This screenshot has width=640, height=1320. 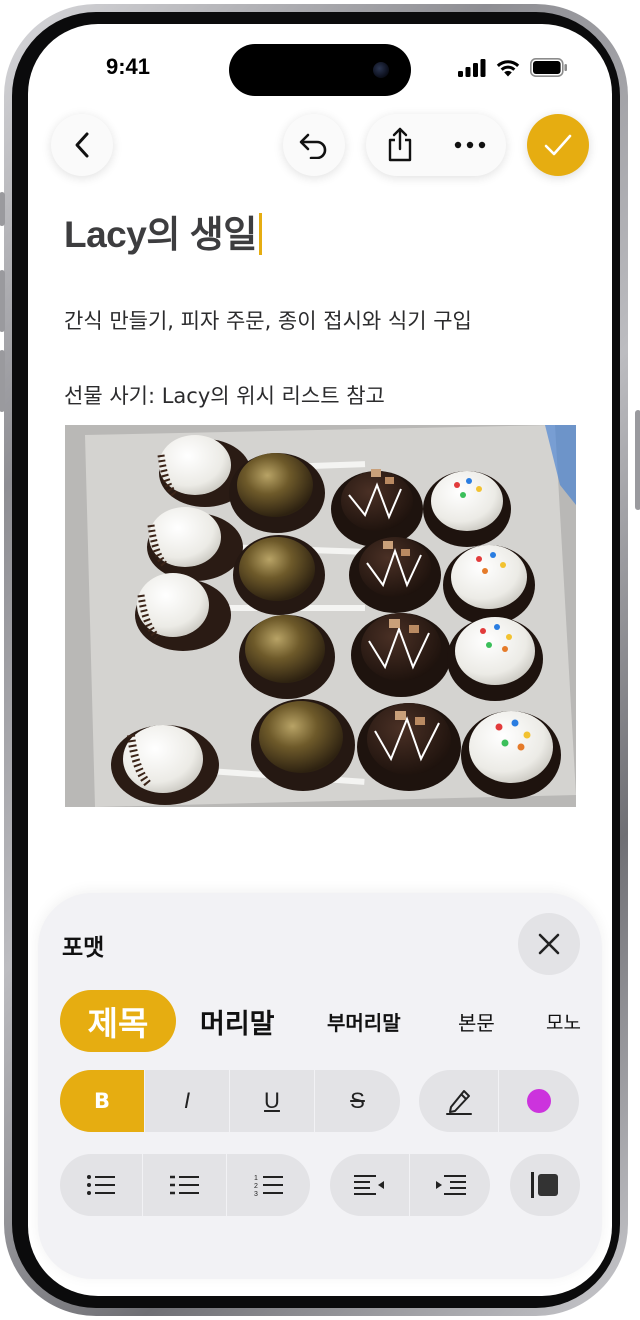 I want to click on cellular-signal-icon, so click(x=472, y=67).